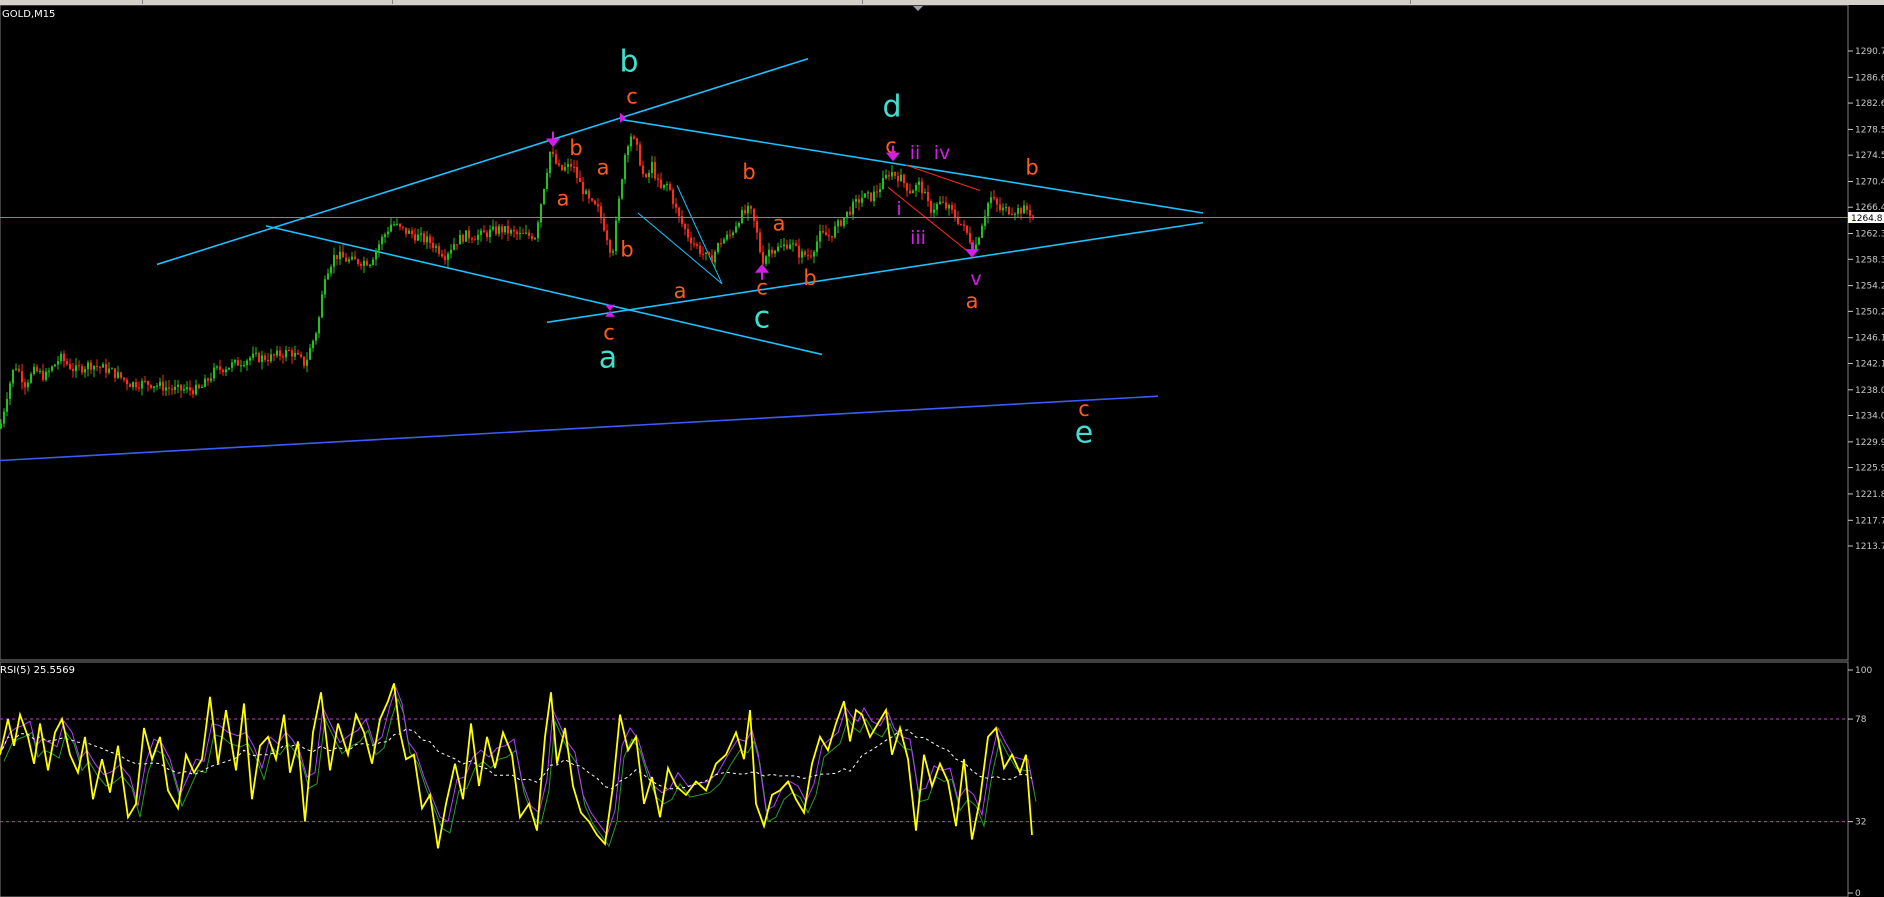 The width and height of the screenshot is (1884, 897). What do you see at coordinates (1869, 443) in the screenshot?
I see `price-tick-label: 1229.9` at bounding box center [1869, 443].